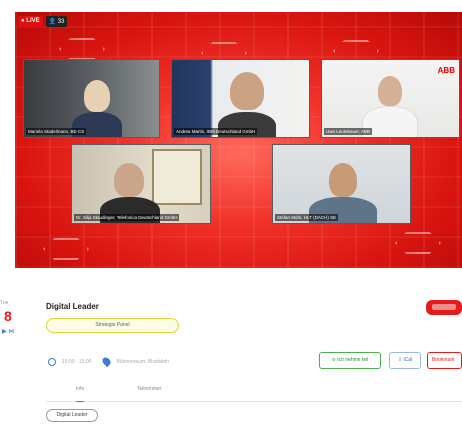 The width and height of the screenshot is (462, 427). I want to click on abb-logo: ABB, so click(446, 70).